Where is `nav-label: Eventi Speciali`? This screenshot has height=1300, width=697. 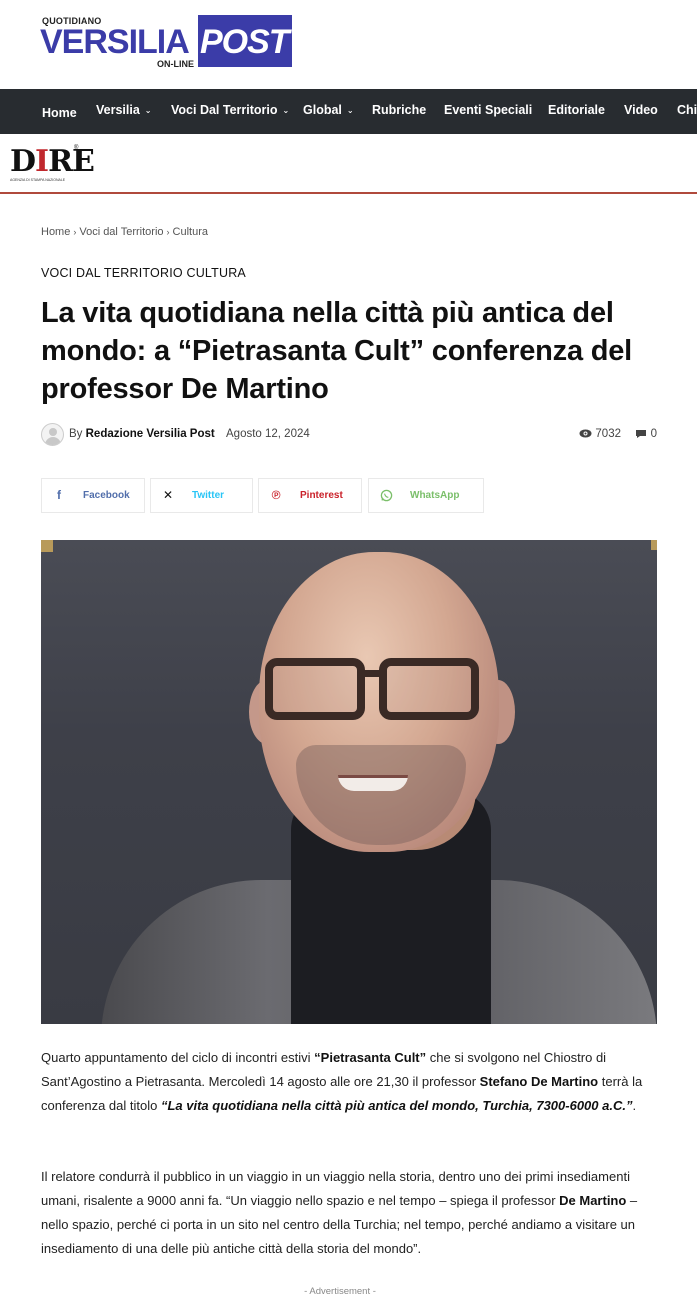 nav-label: Eventi Speciali is located at coordinates (488, 110).